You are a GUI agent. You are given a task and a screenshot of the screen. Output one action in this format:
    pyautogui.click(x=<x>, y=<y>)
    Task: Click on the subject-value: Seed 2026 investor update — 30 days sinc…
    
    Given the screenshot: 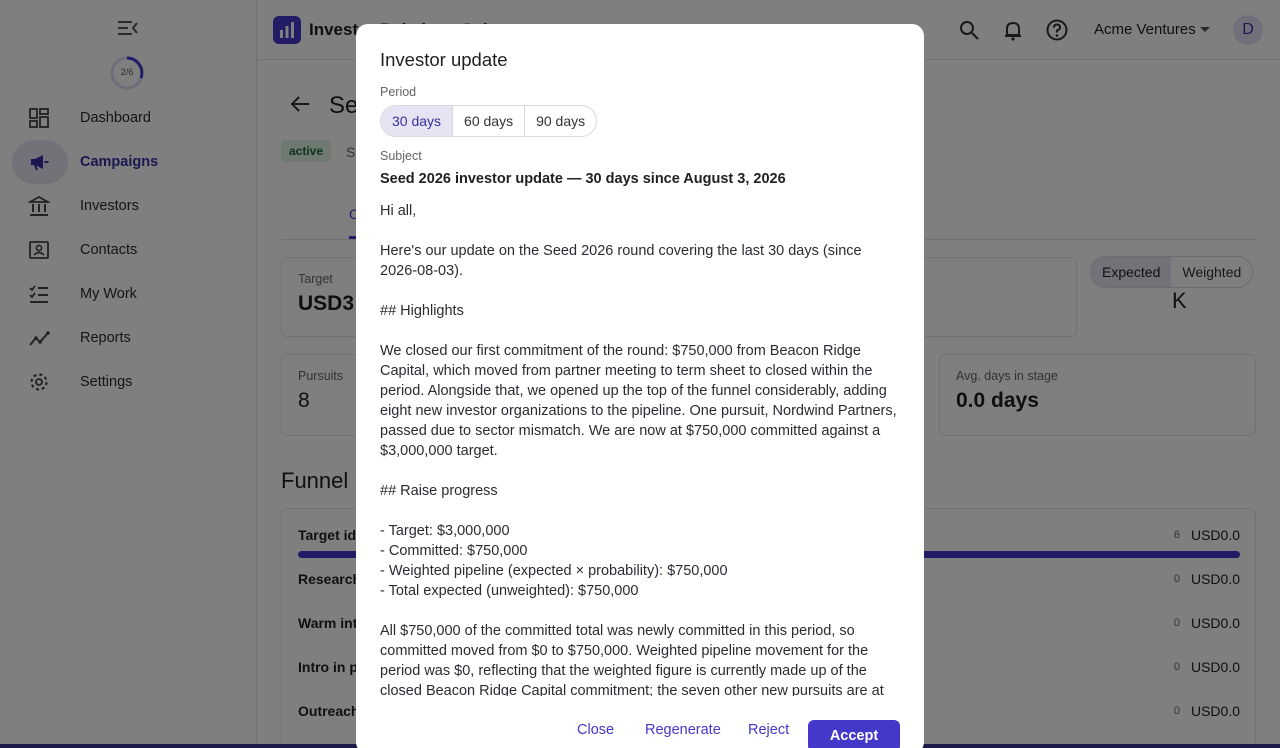 What is the action you would take?
    pyautogui.click(x=583, y=179)
    